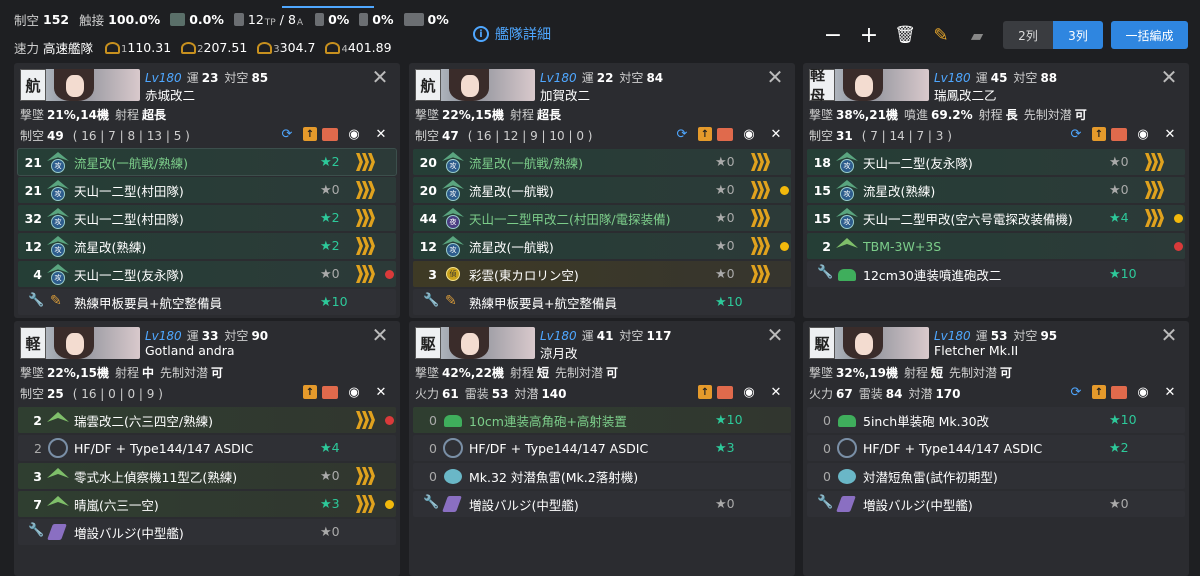 Image resolution: width=1200 pixels, height=576 pixels. I want to click on proficiency-chevron-icon, so click(764, 448).